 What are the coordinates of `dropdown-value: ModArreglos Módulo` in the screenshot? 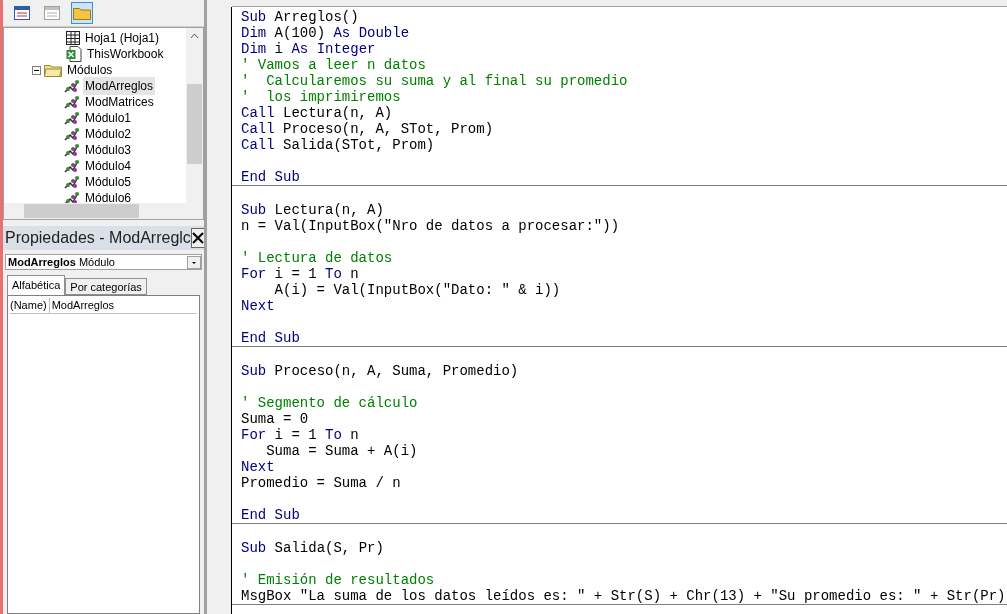 It's located at (61, 262).